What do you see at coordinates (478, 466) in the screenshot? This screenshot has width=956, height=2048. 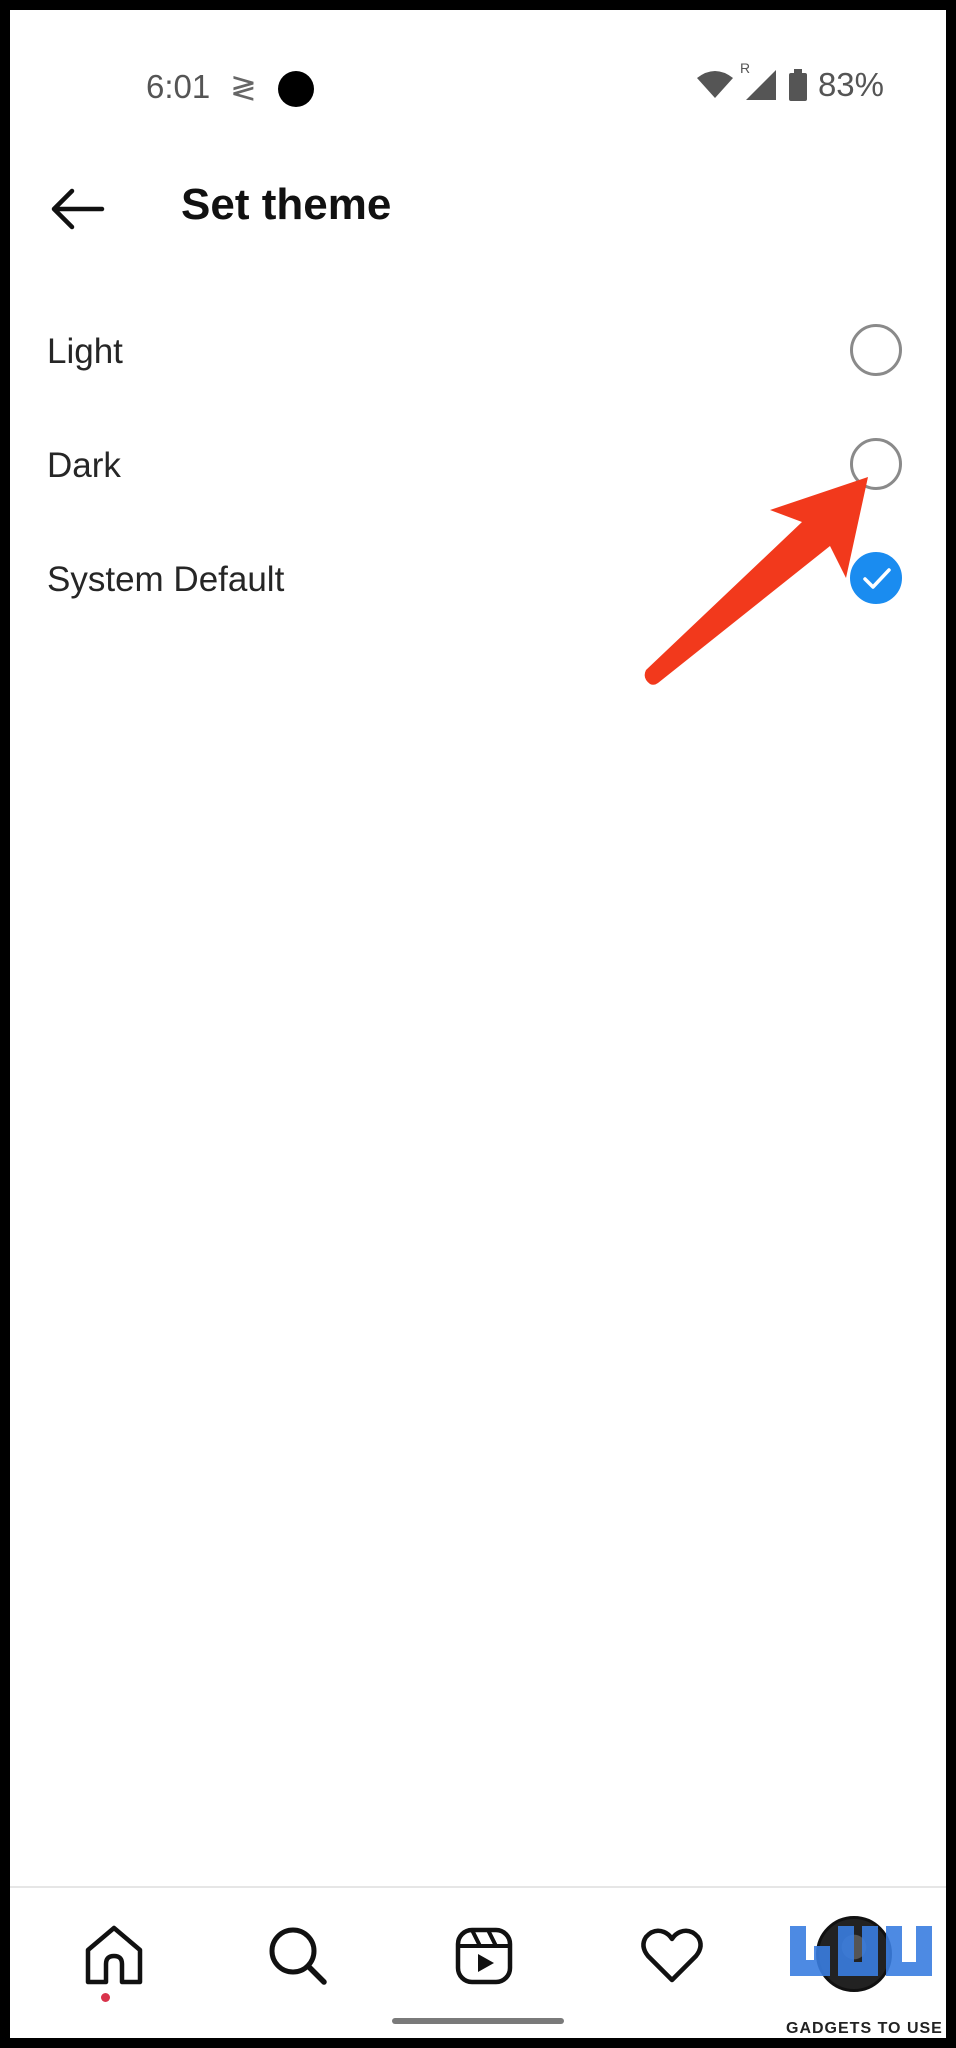 I see `option-dark: Dark` at bounding box center [478, 466].